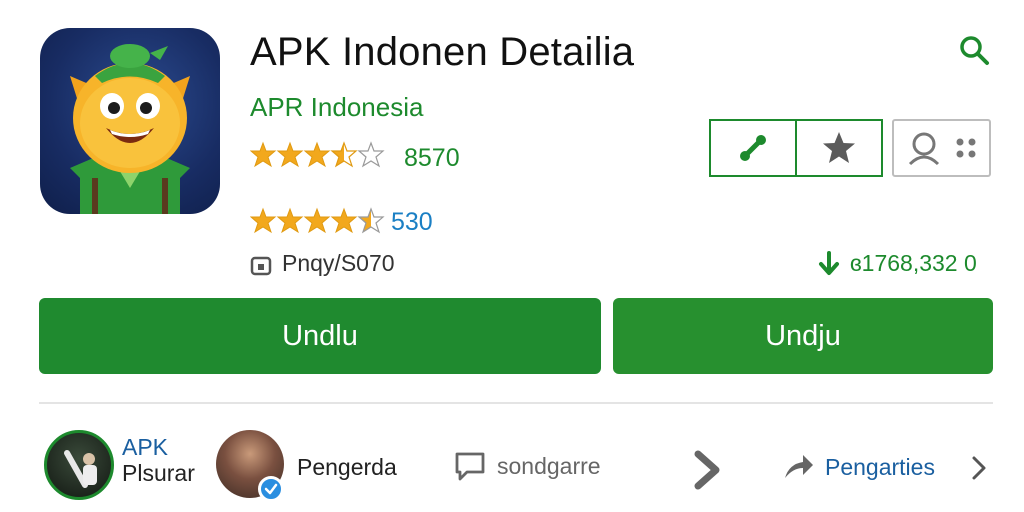  What do you see at coordinates (913, 263) in the screenshot?
I see `downloads-text: ɞ1768,332 0` at bounding box center [913, 263].